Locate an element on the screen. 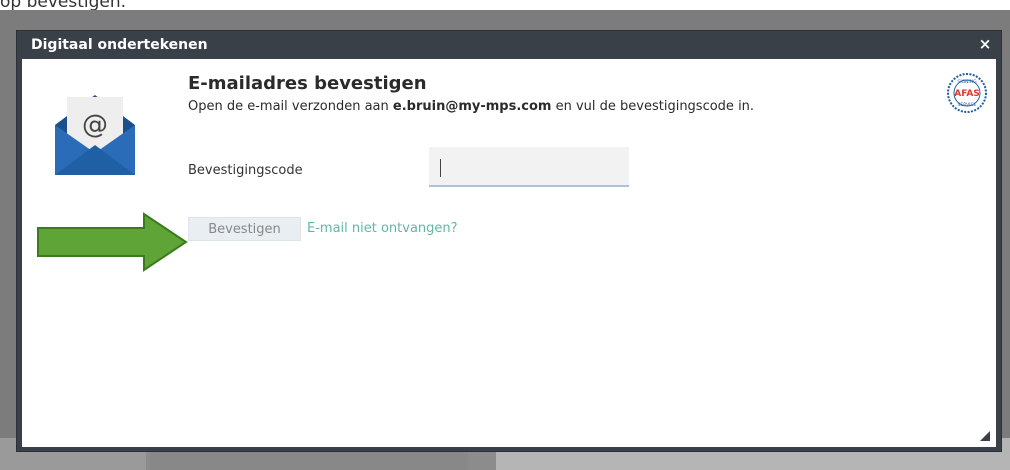 The height and width of the screenshot is (470, 1010). description-text: Open de e-mail verzonden aan is located at coordinates (290, 106).